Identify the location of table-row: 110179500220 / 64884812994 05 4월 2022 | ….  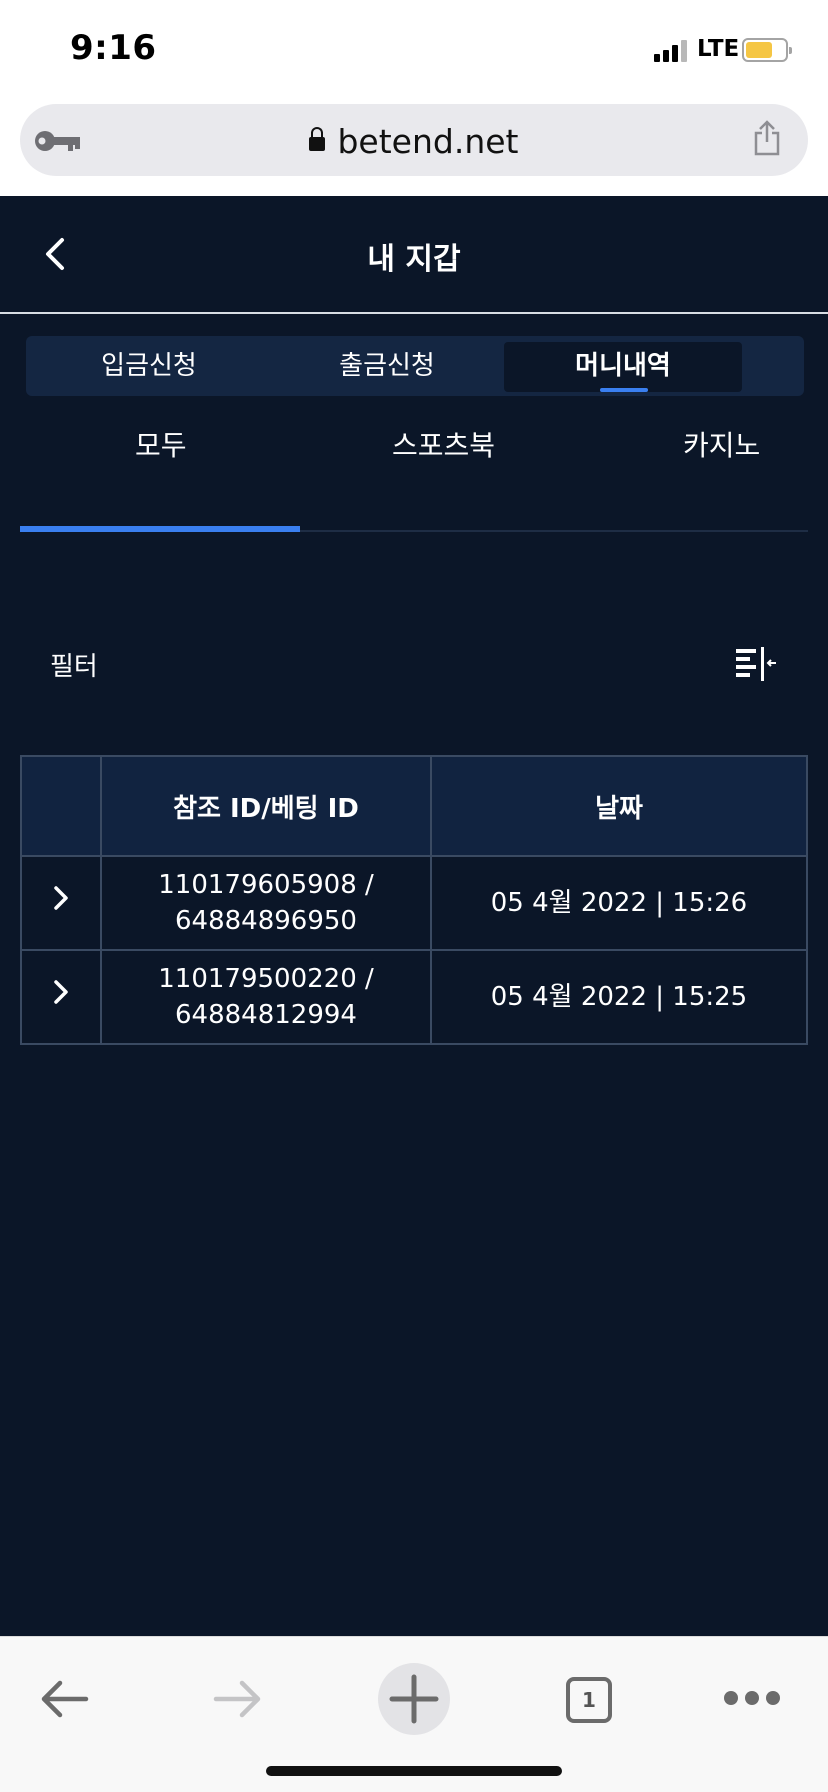
(414, 997).